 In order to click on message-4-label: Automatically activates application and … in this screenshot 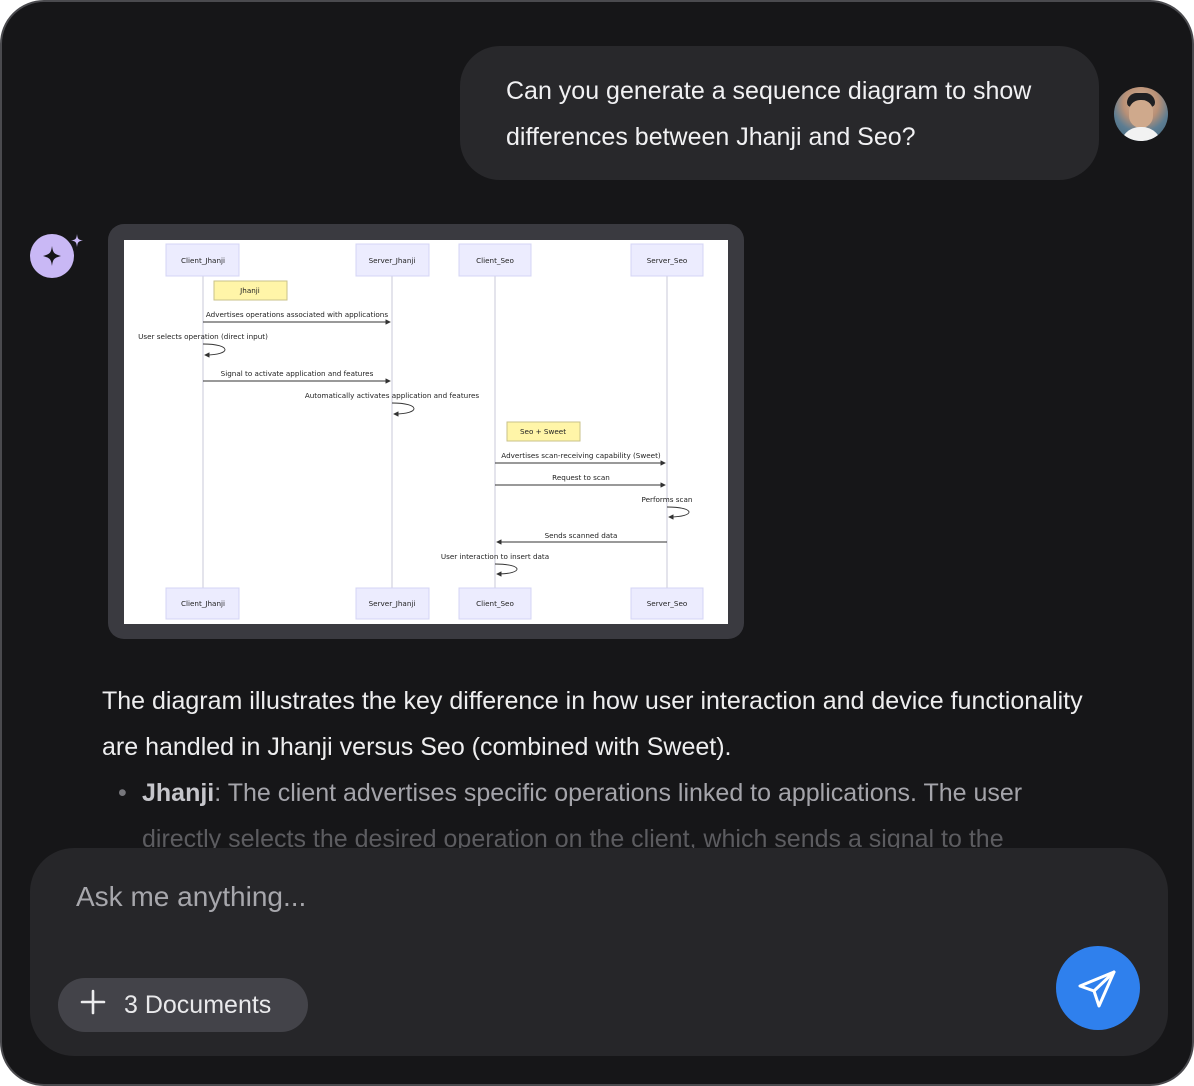, I will do `click(392, 395)`.